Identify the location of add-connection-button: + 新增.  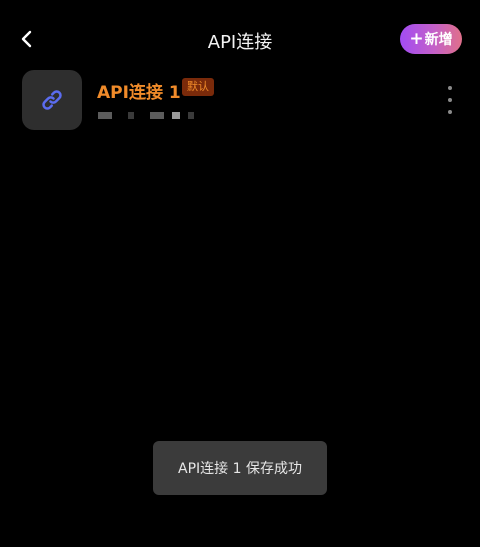
(431, 39).